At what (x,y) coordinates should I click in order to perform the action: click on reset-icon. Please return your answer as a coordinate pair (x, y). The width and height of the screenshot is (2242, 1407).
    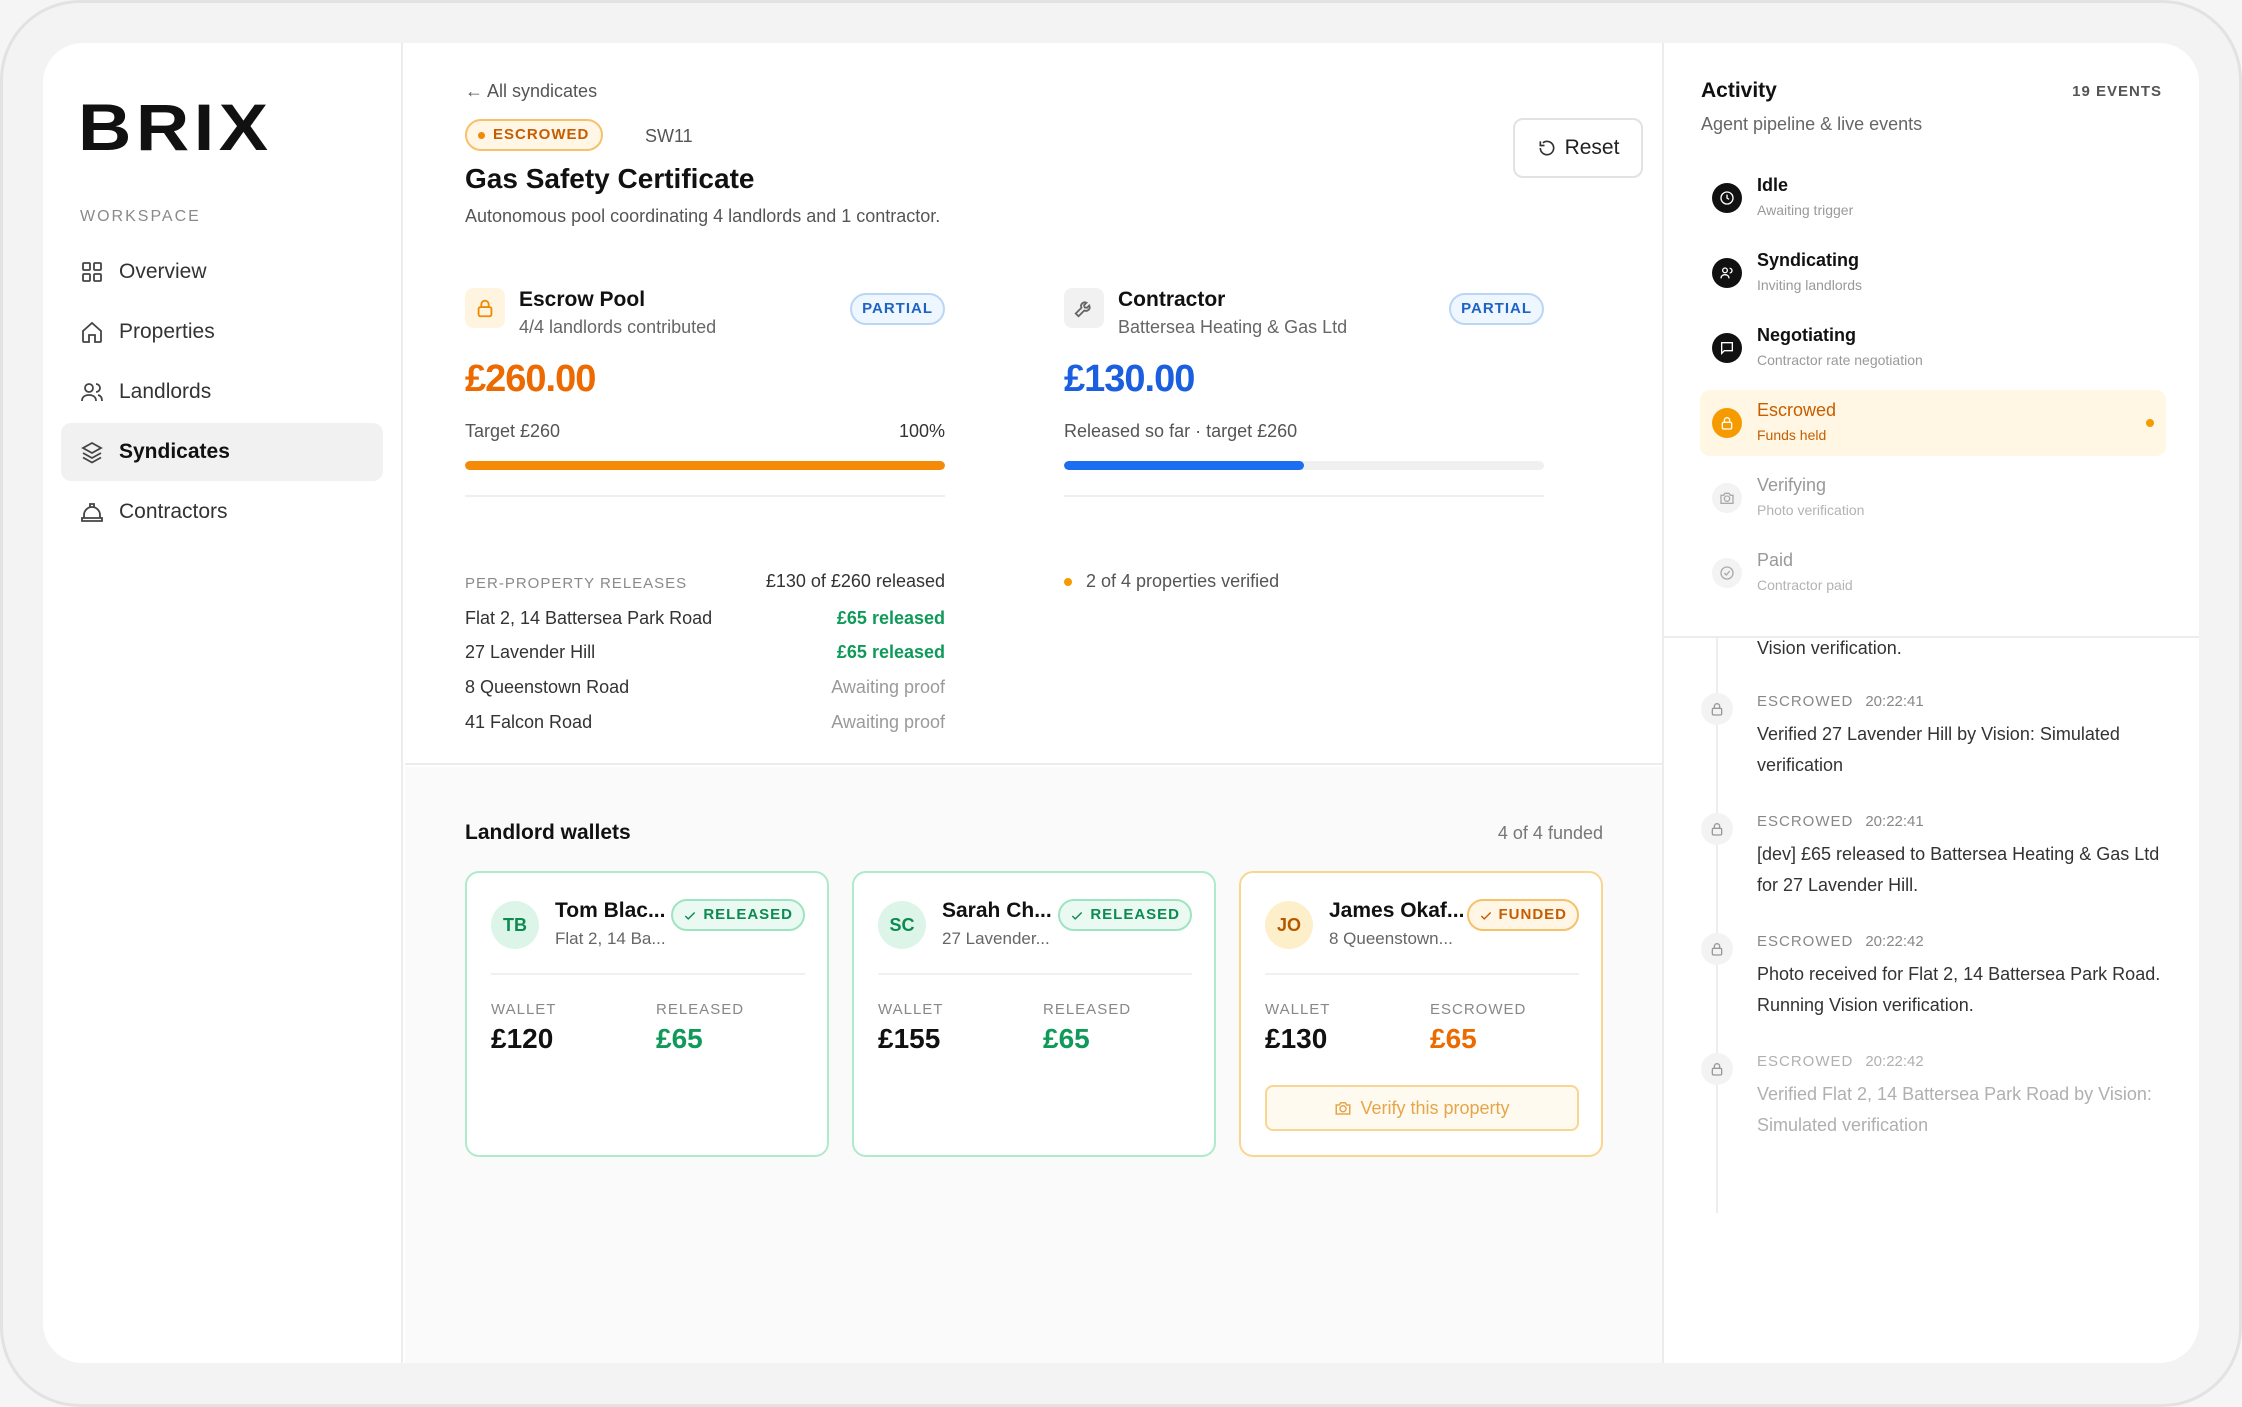
    Looking at the image, I should click on (1547, 148).